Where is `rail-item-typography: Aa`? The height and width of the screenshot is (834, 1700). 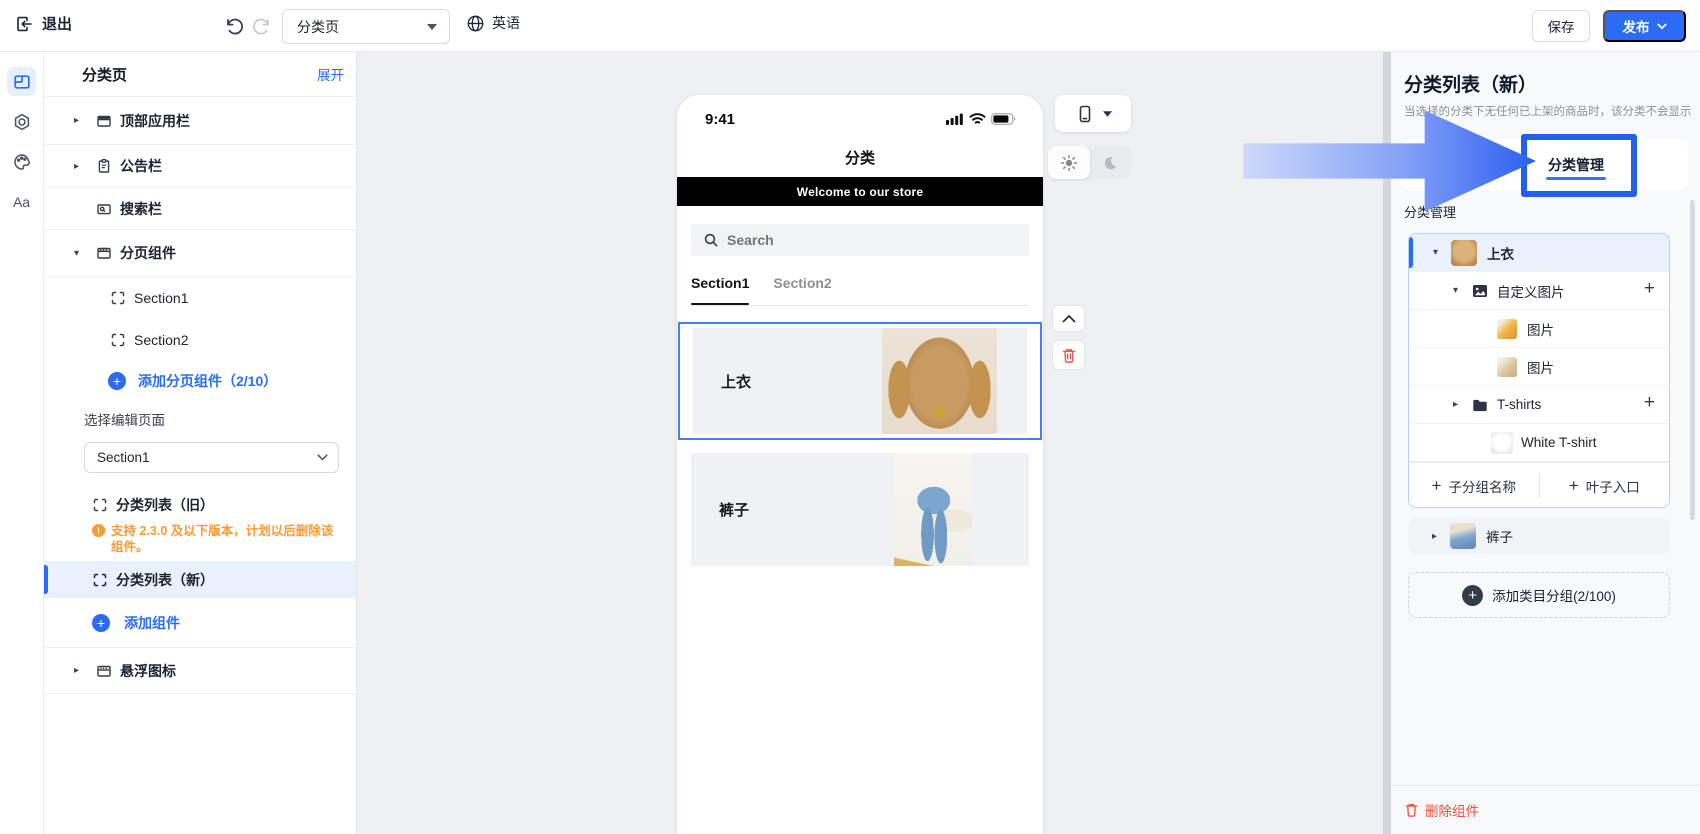
rail-item-typography: Aa is located at coordinates (21, 201).